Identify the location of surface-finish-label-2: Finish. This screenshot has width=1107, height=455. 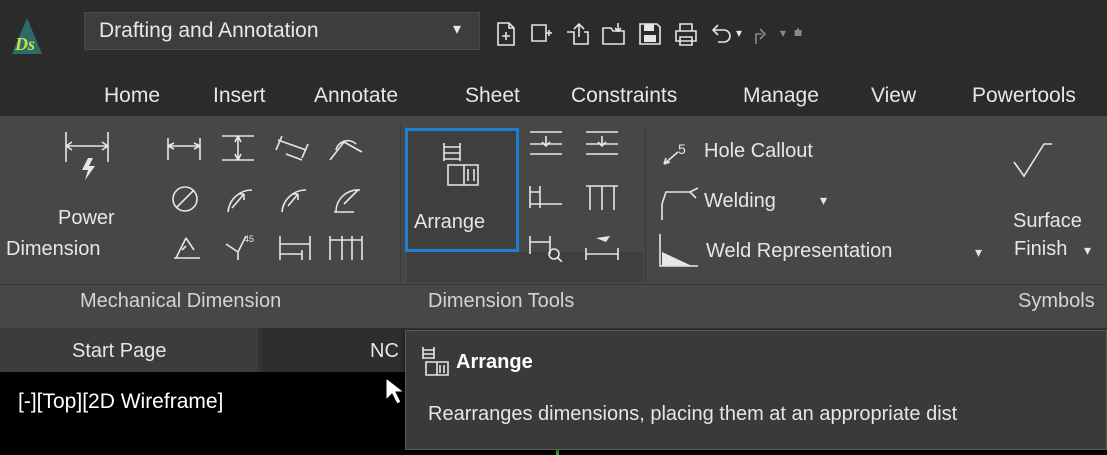
(1040, 249).